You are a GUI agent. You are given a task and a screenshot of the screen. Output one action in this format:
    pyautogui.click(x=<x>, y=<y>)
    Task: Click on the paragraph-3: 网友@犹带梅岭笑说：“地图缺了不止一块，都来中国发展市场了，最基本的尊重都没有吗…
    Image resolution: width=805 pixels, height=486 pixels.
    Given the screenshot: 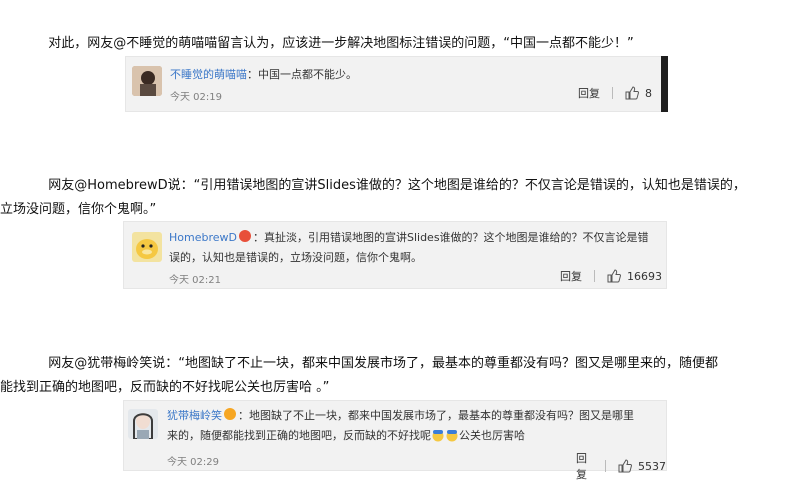 What is the action you would take?
    pyautogui.click(x=402, y=364)
    